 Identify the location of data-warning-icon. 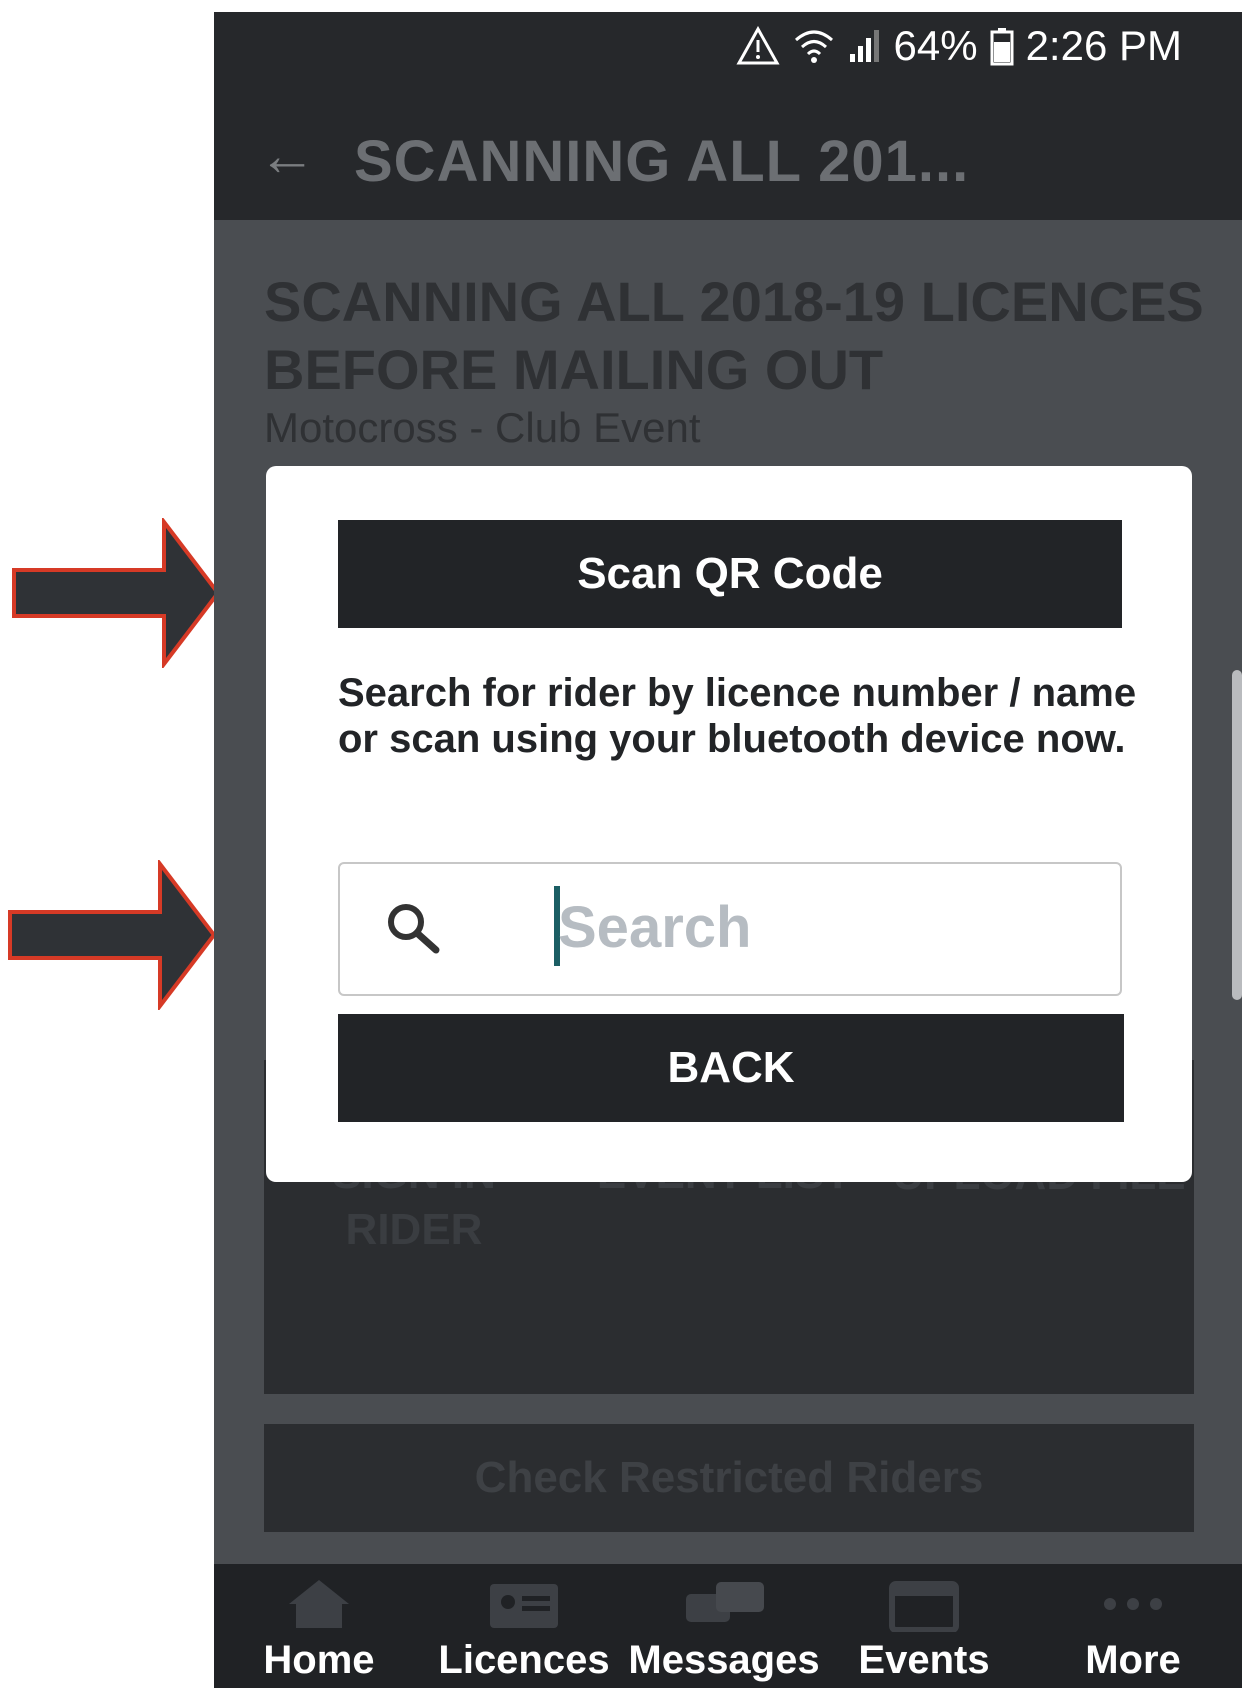
(757, 45).